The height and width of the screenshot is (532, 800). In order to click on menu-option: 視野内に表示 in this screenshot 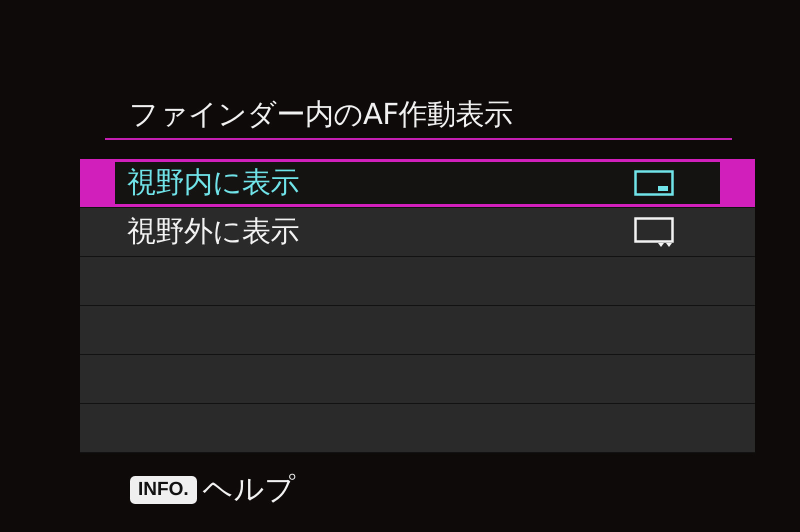, I will do `click(417, 183)`.